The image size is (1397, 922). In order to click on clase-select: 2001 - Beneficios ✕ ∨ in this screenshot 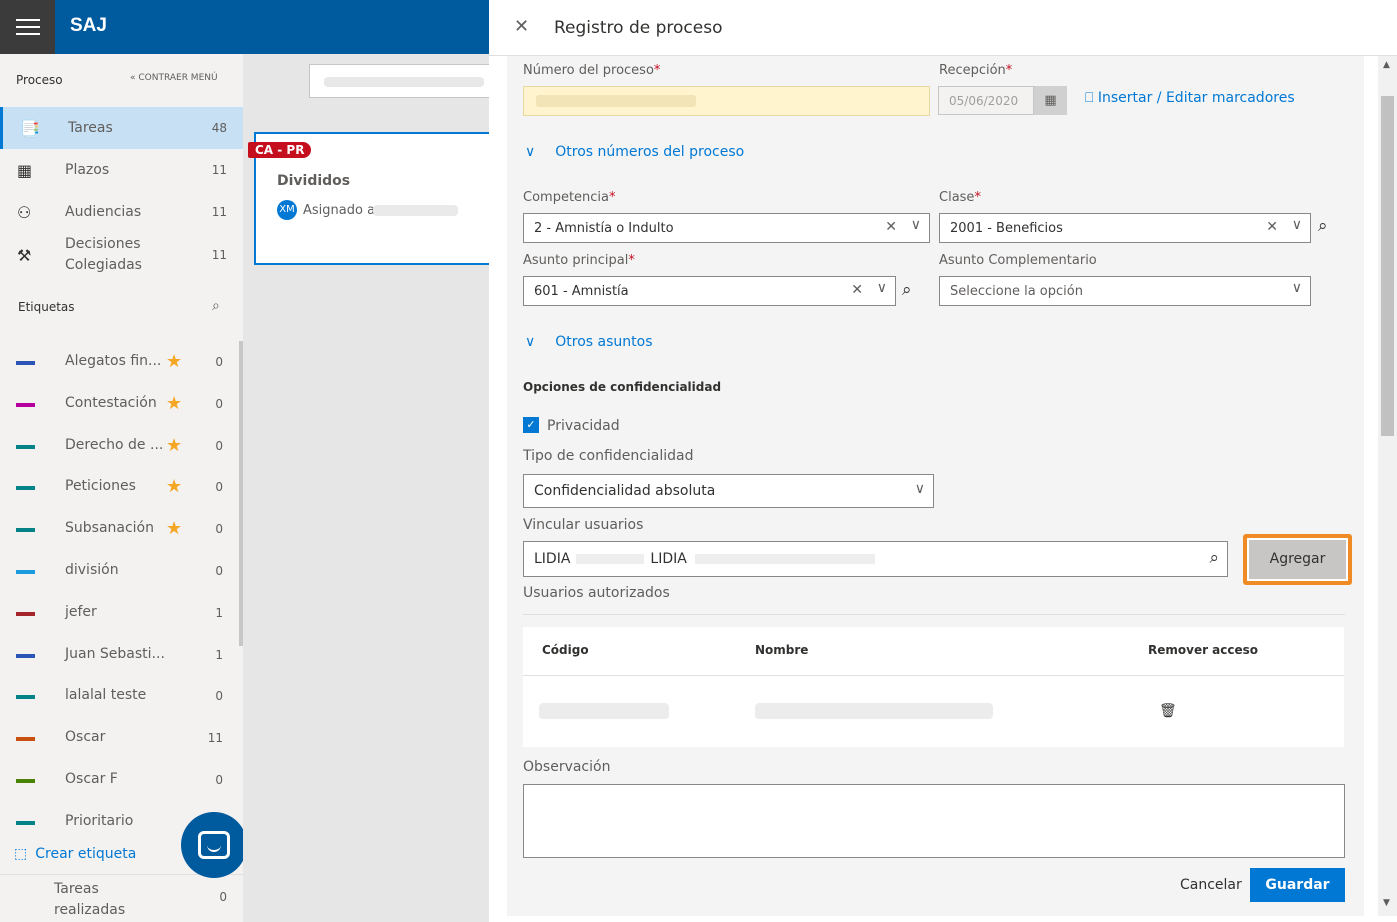, I will do `click(1125, 228)`.